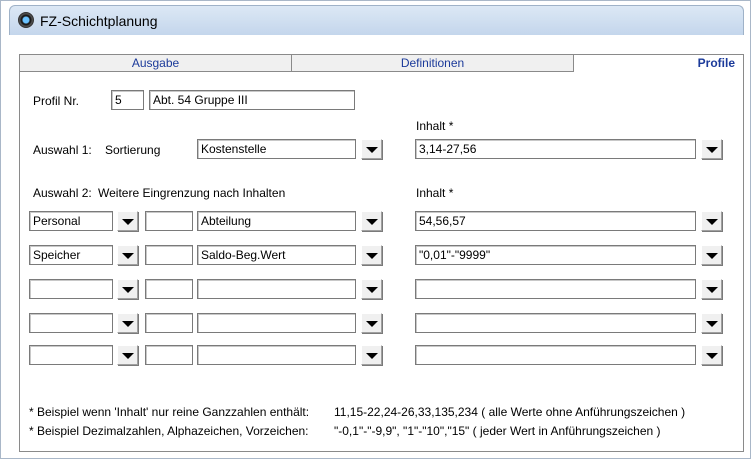  Describe the element at coordinates (133, 150) in the screenshot. I see `sort-label: Sortierung` at that location.